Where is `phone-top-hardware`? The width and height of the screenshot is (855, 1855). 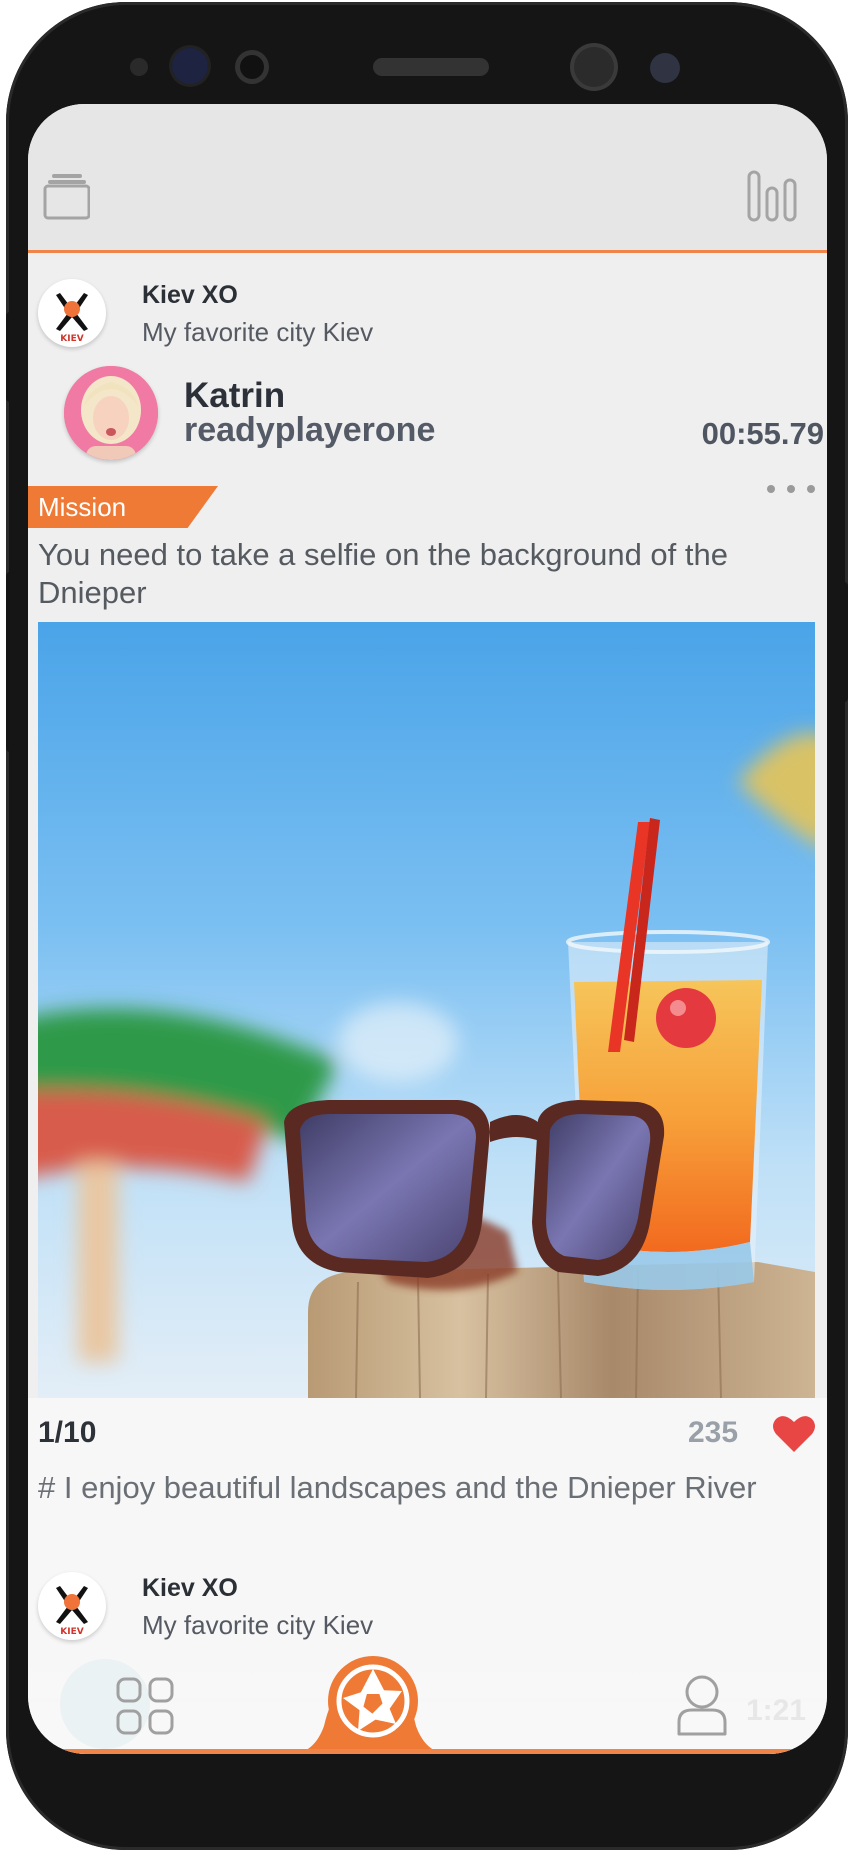 phone-top-hardware is located at coordinates (427, 52).